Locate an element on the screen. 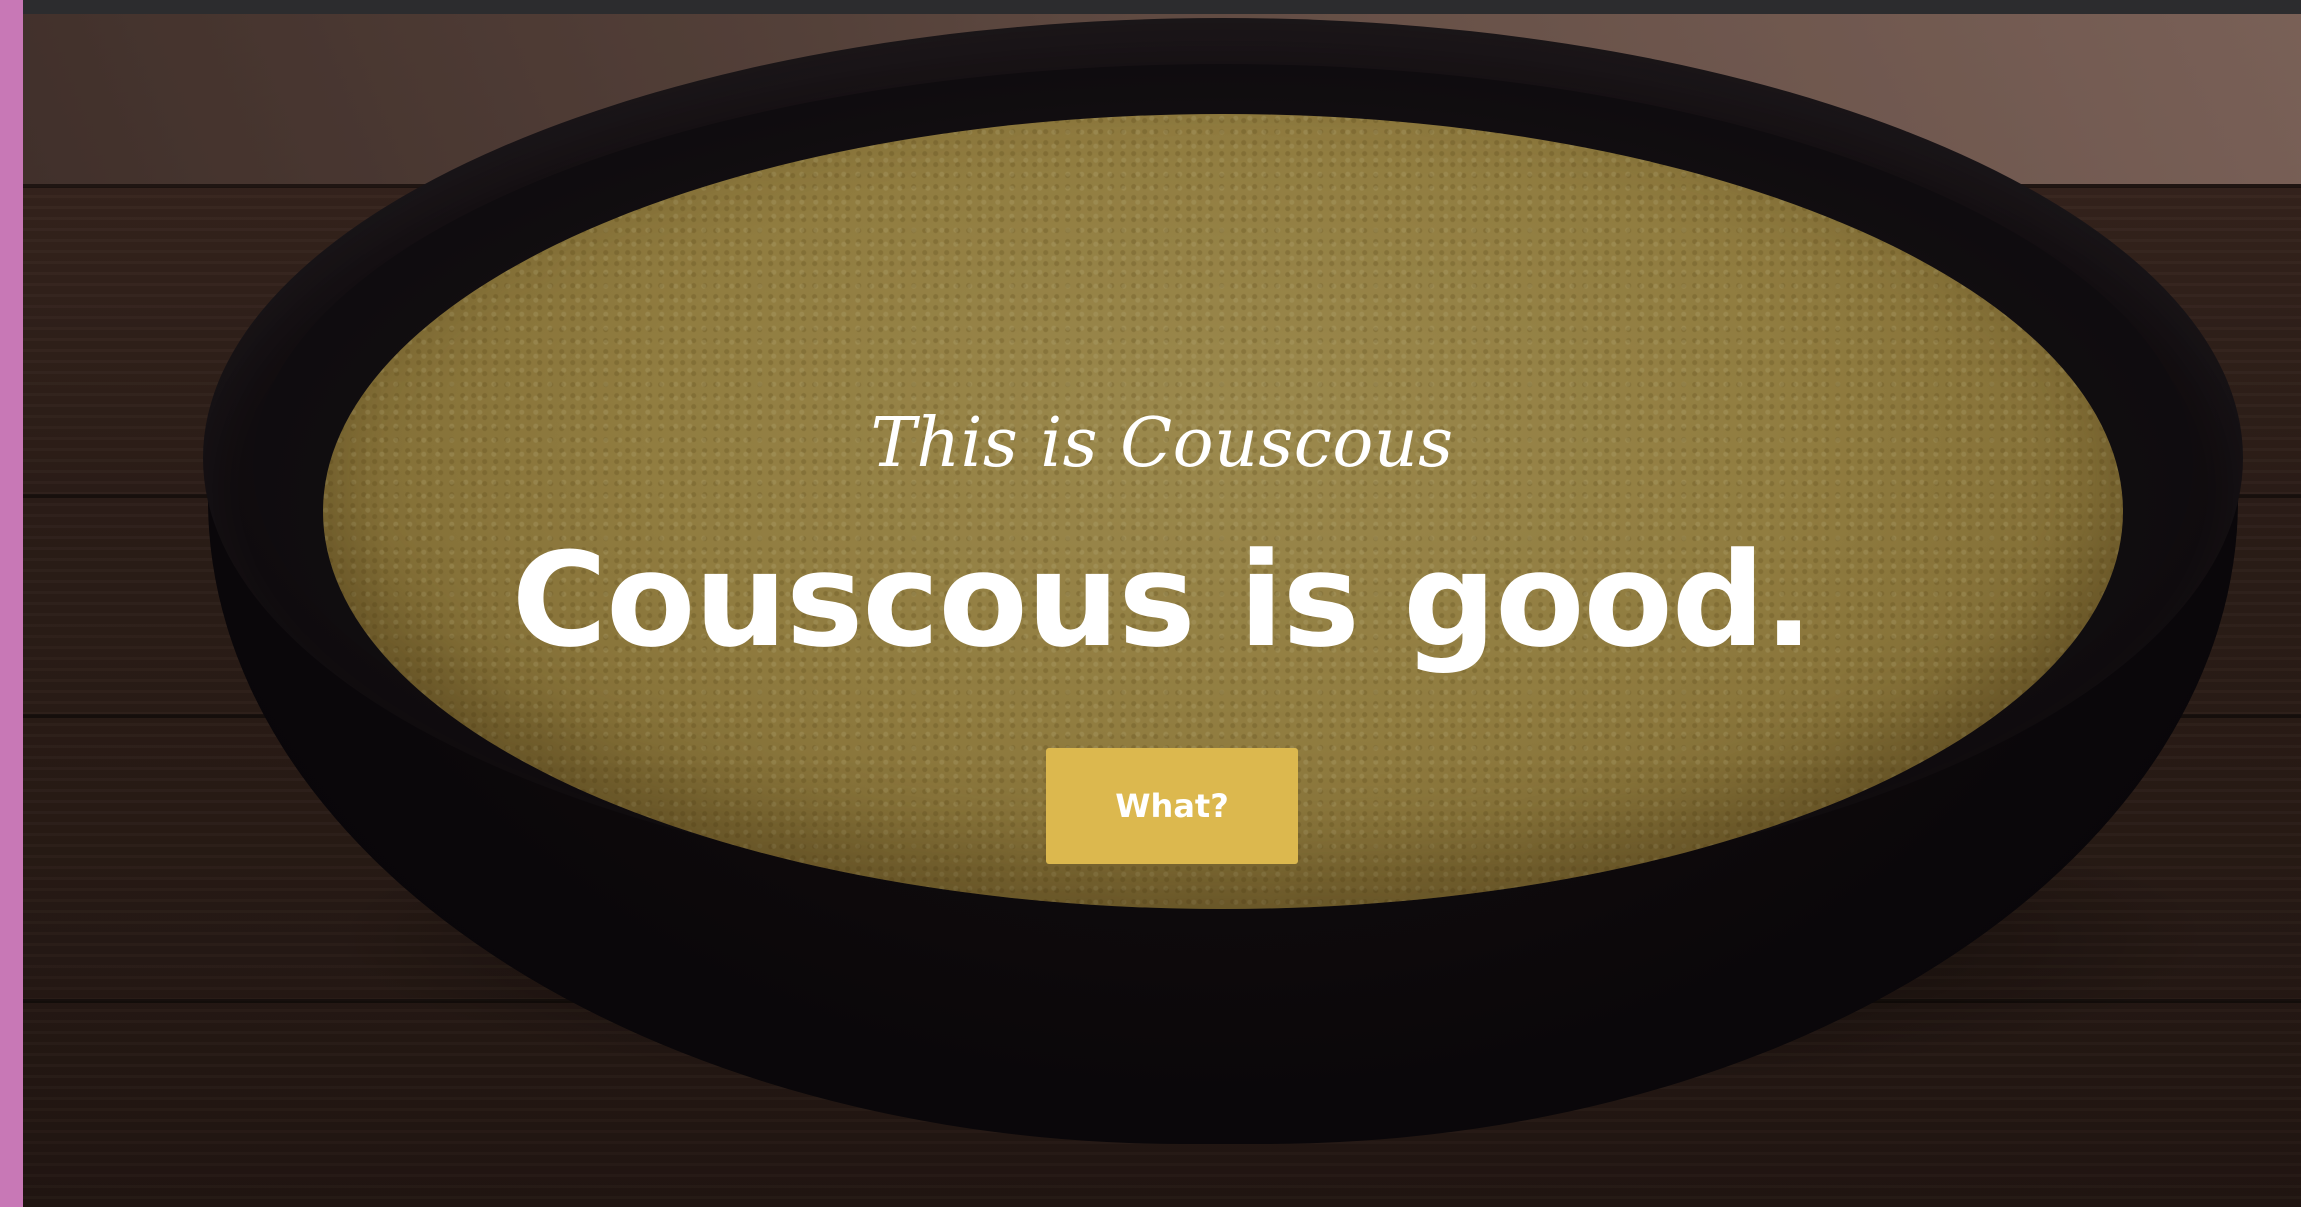 This screenshot has width=2301, height=1207. side-stripe is located at coordinates (11, 603).